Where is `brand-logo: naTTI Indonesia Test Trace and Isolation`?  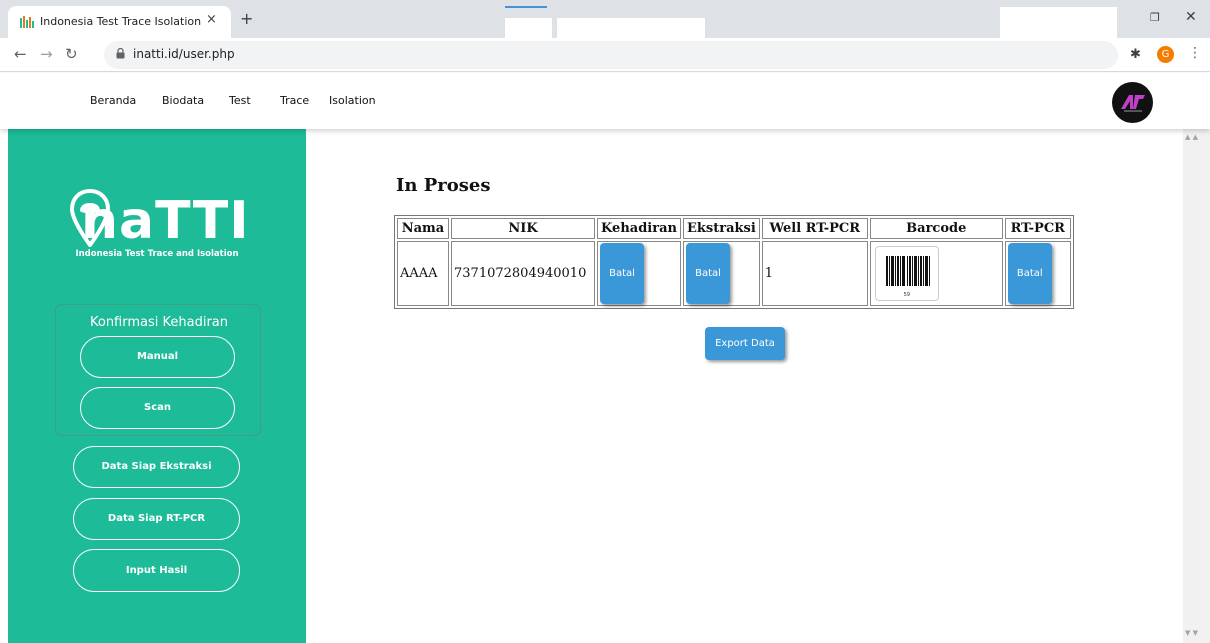
brand-logo: naTTI Indonesia Test Trace and Isolation is located at coordinates (157, 227).